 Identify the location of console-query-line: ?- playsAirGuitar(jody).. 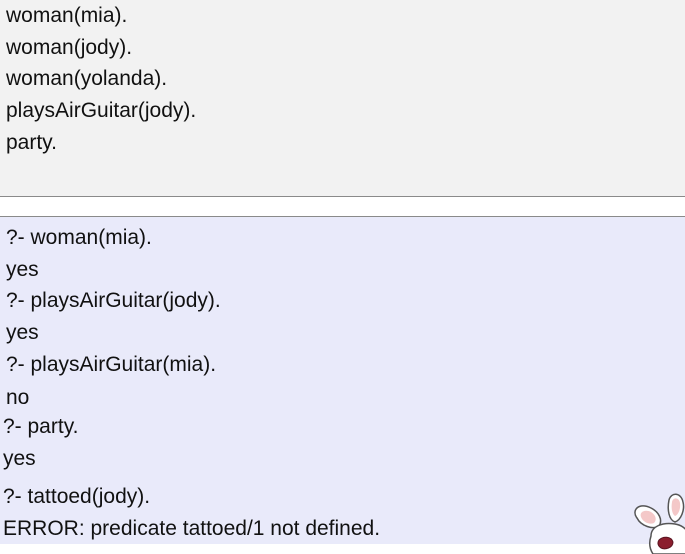
(113, 300).